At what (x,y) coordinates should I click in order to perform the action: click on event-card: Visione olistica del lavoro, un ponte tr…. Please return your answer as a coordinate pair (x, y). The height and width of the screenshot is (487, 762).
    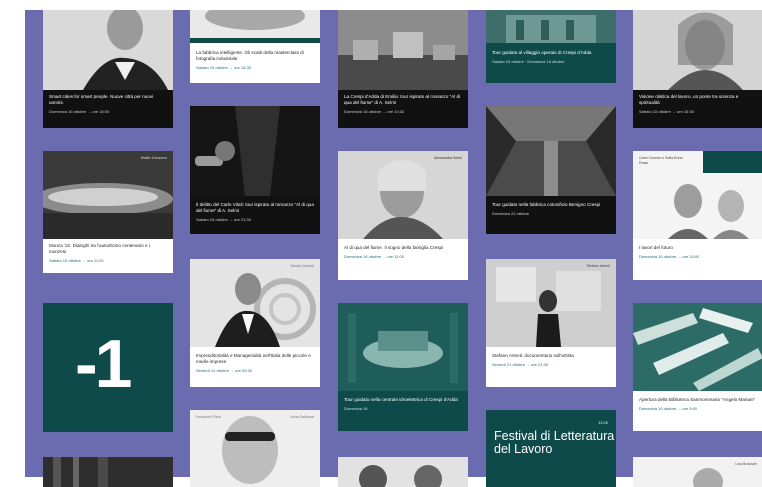
    Looking at the image, I should click on (697, 69).